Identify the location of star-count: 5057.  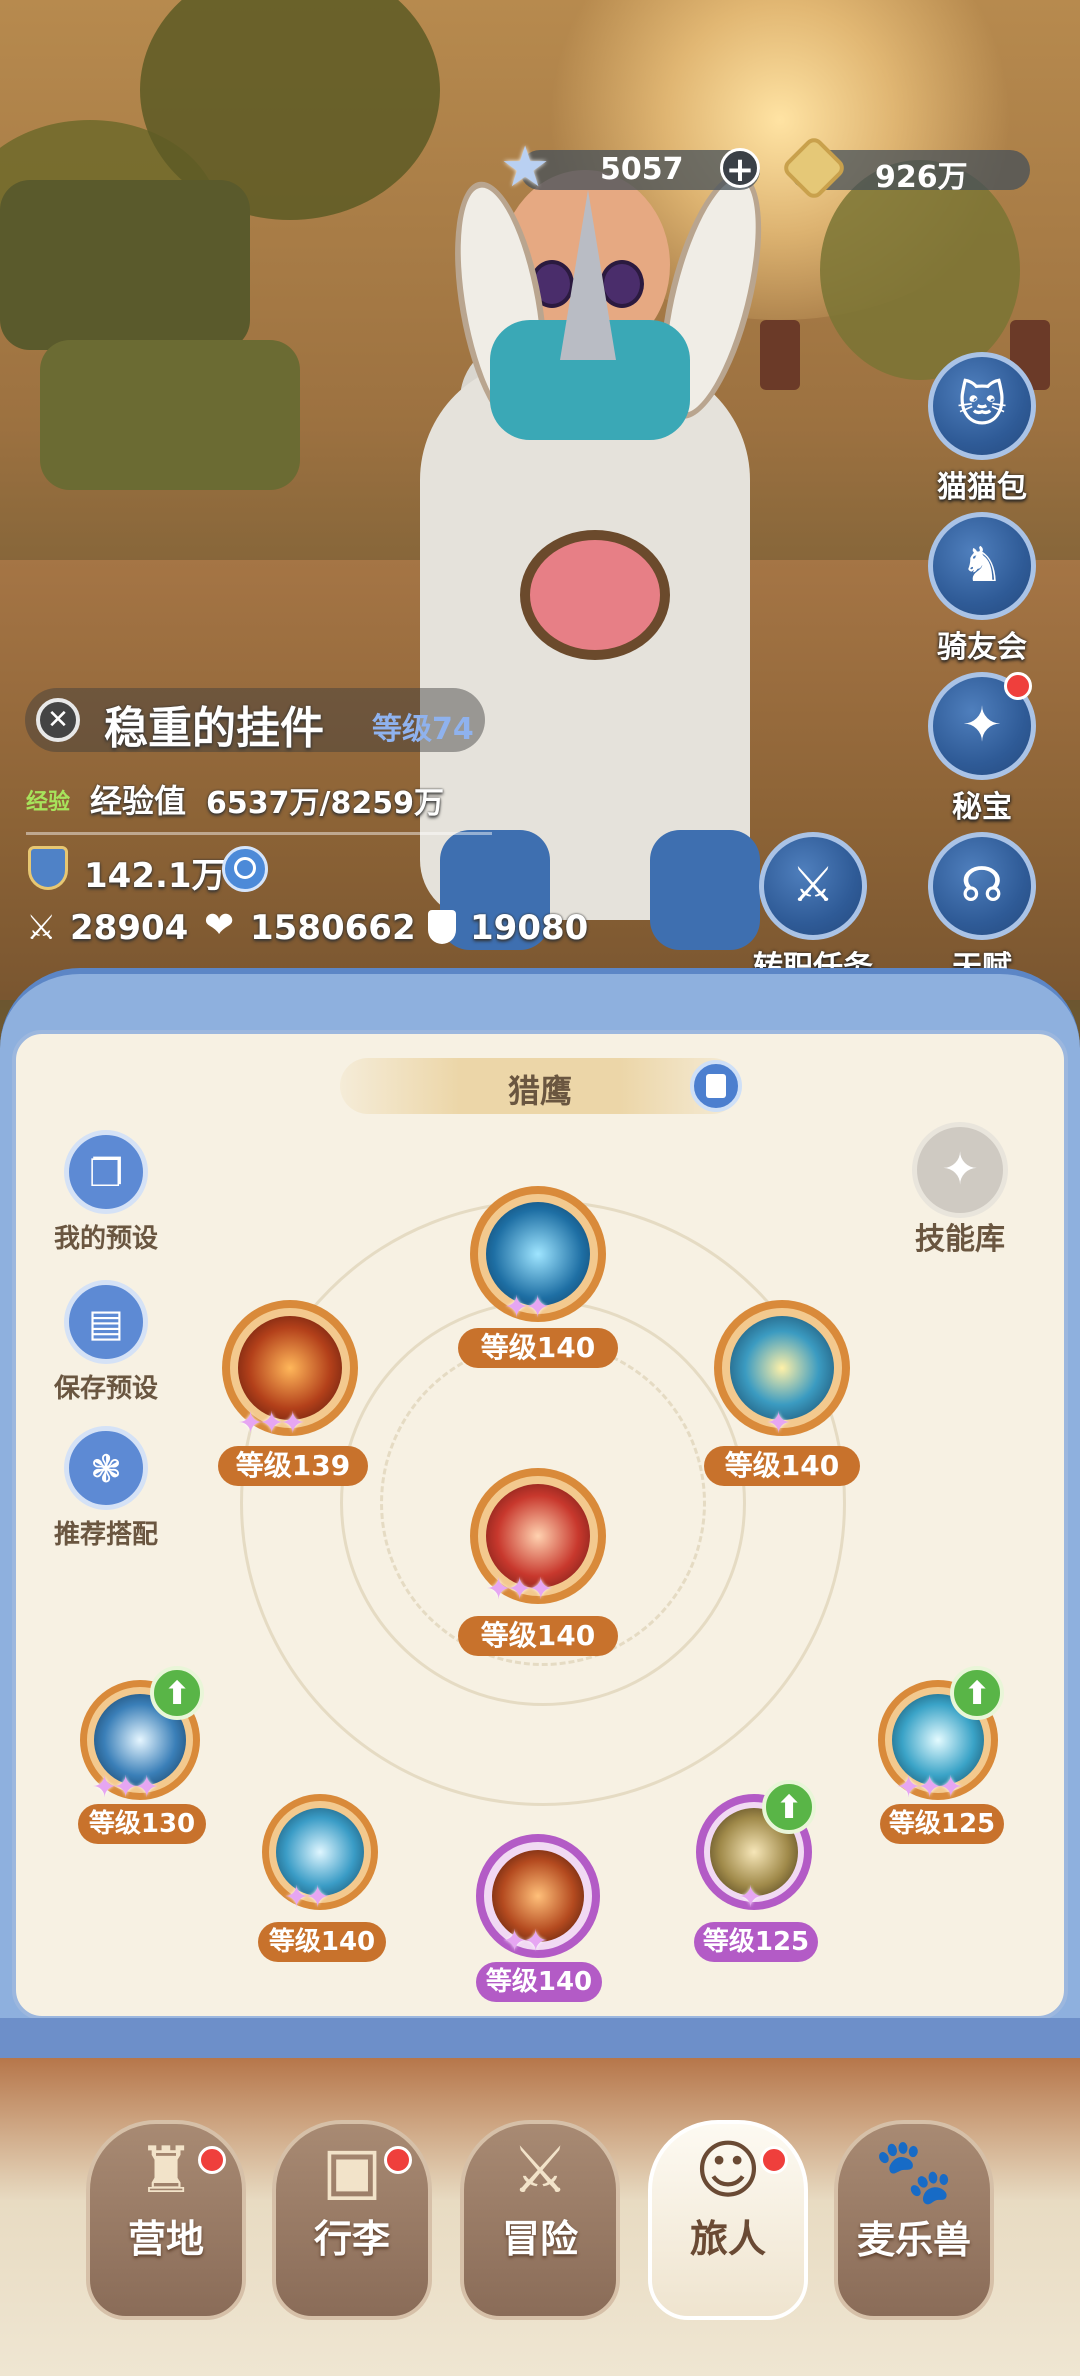
(642, 169).